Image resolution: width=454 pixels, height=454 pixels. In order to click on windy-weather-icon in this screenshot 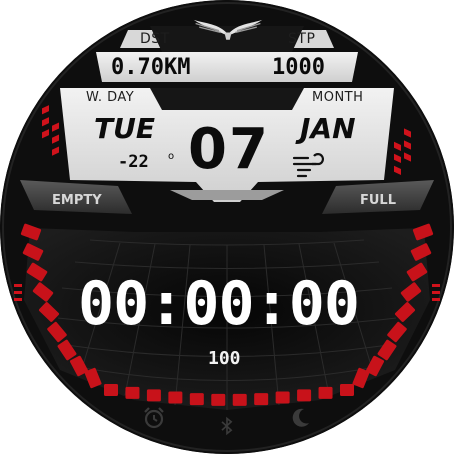, I will do `click(308, 165)`.